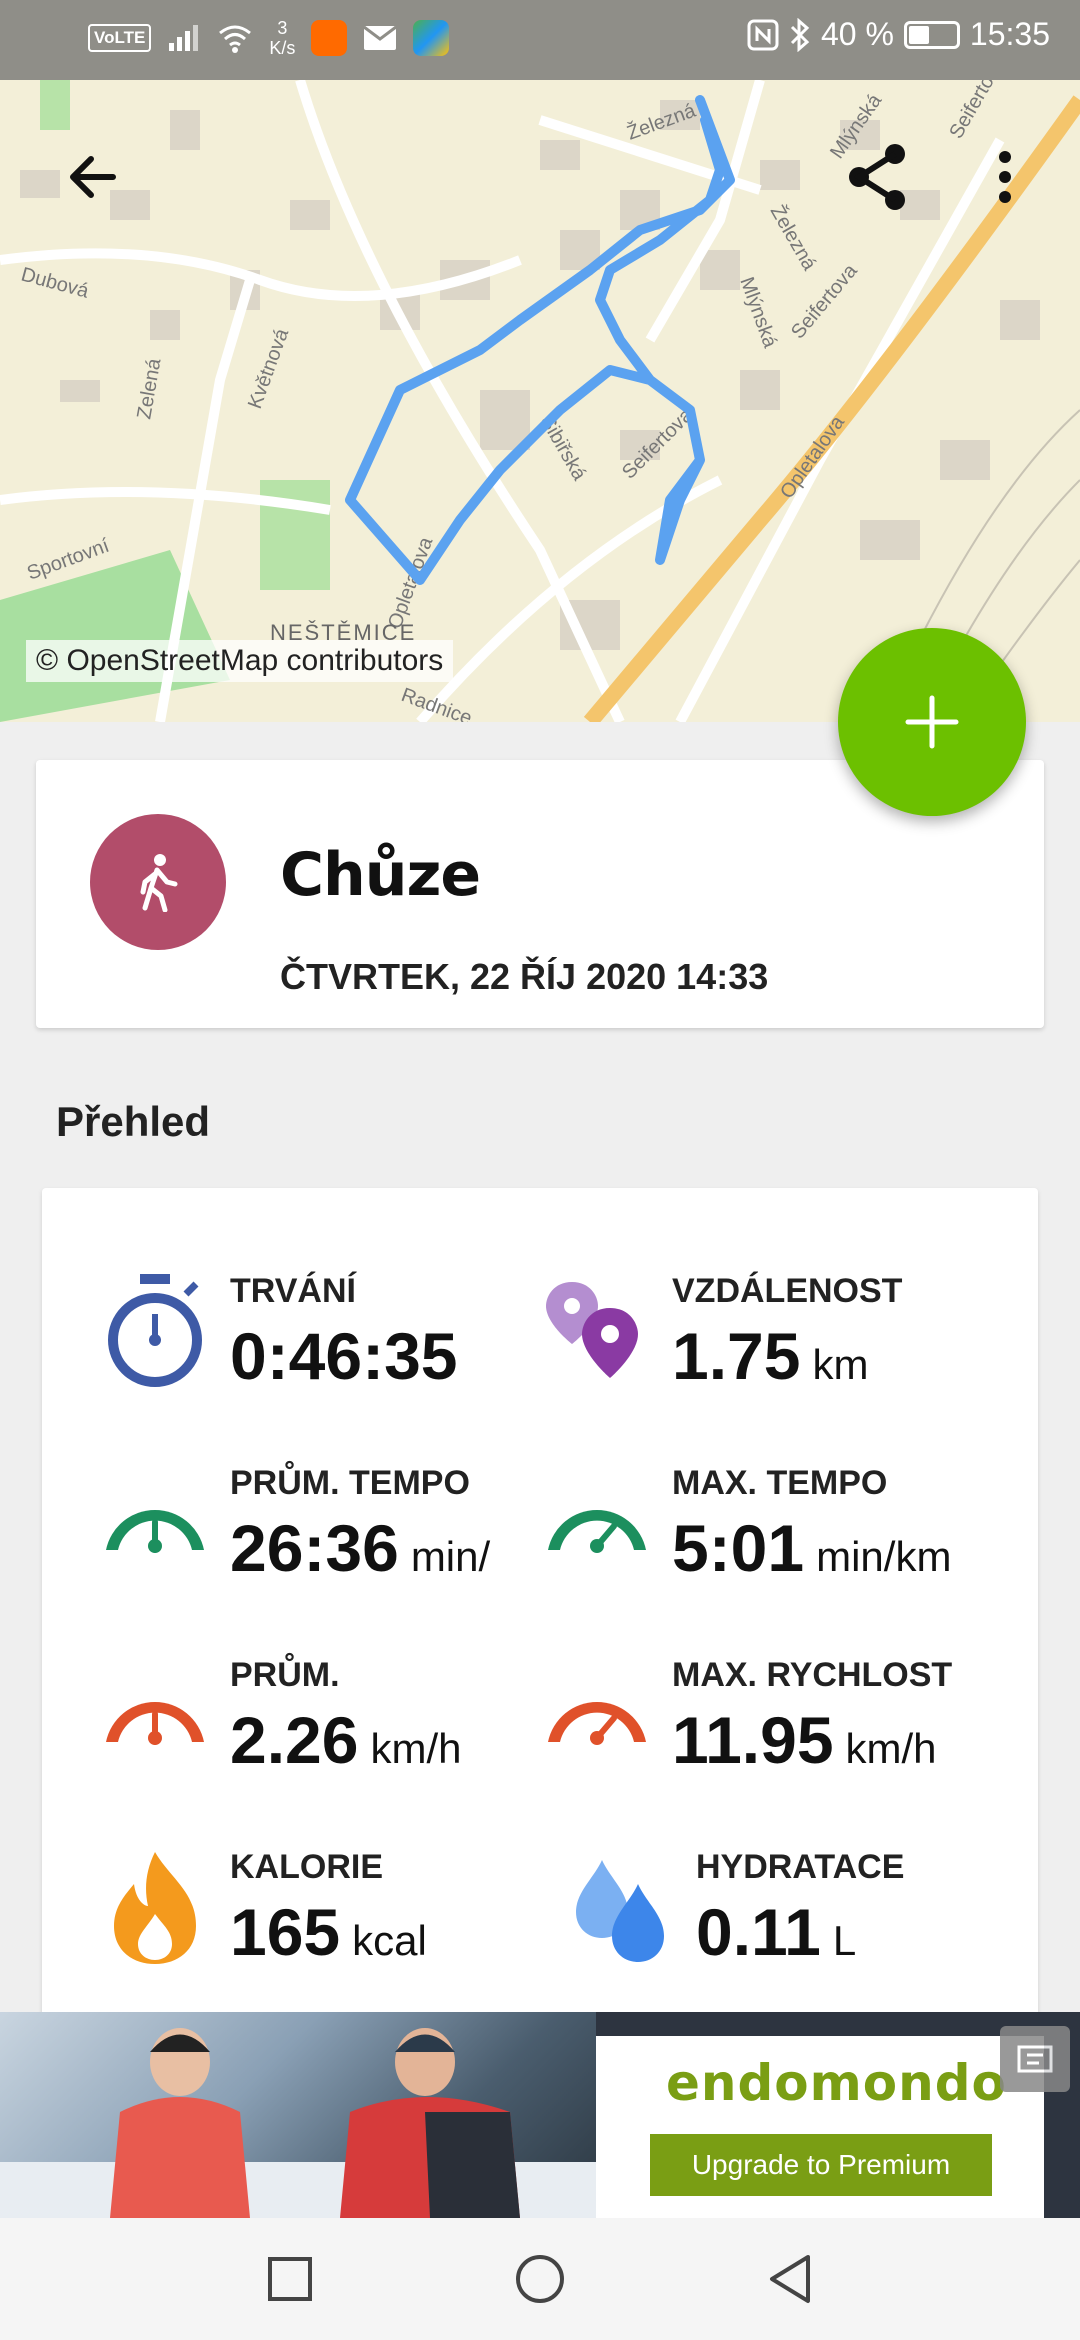 The height and width of the screenshot is (2340, 1080). What do you see at coordinates (780, 1483) in the screenshot?
I see `stat-label: MAX. TEMPO` at bounding box center [780, 1483].